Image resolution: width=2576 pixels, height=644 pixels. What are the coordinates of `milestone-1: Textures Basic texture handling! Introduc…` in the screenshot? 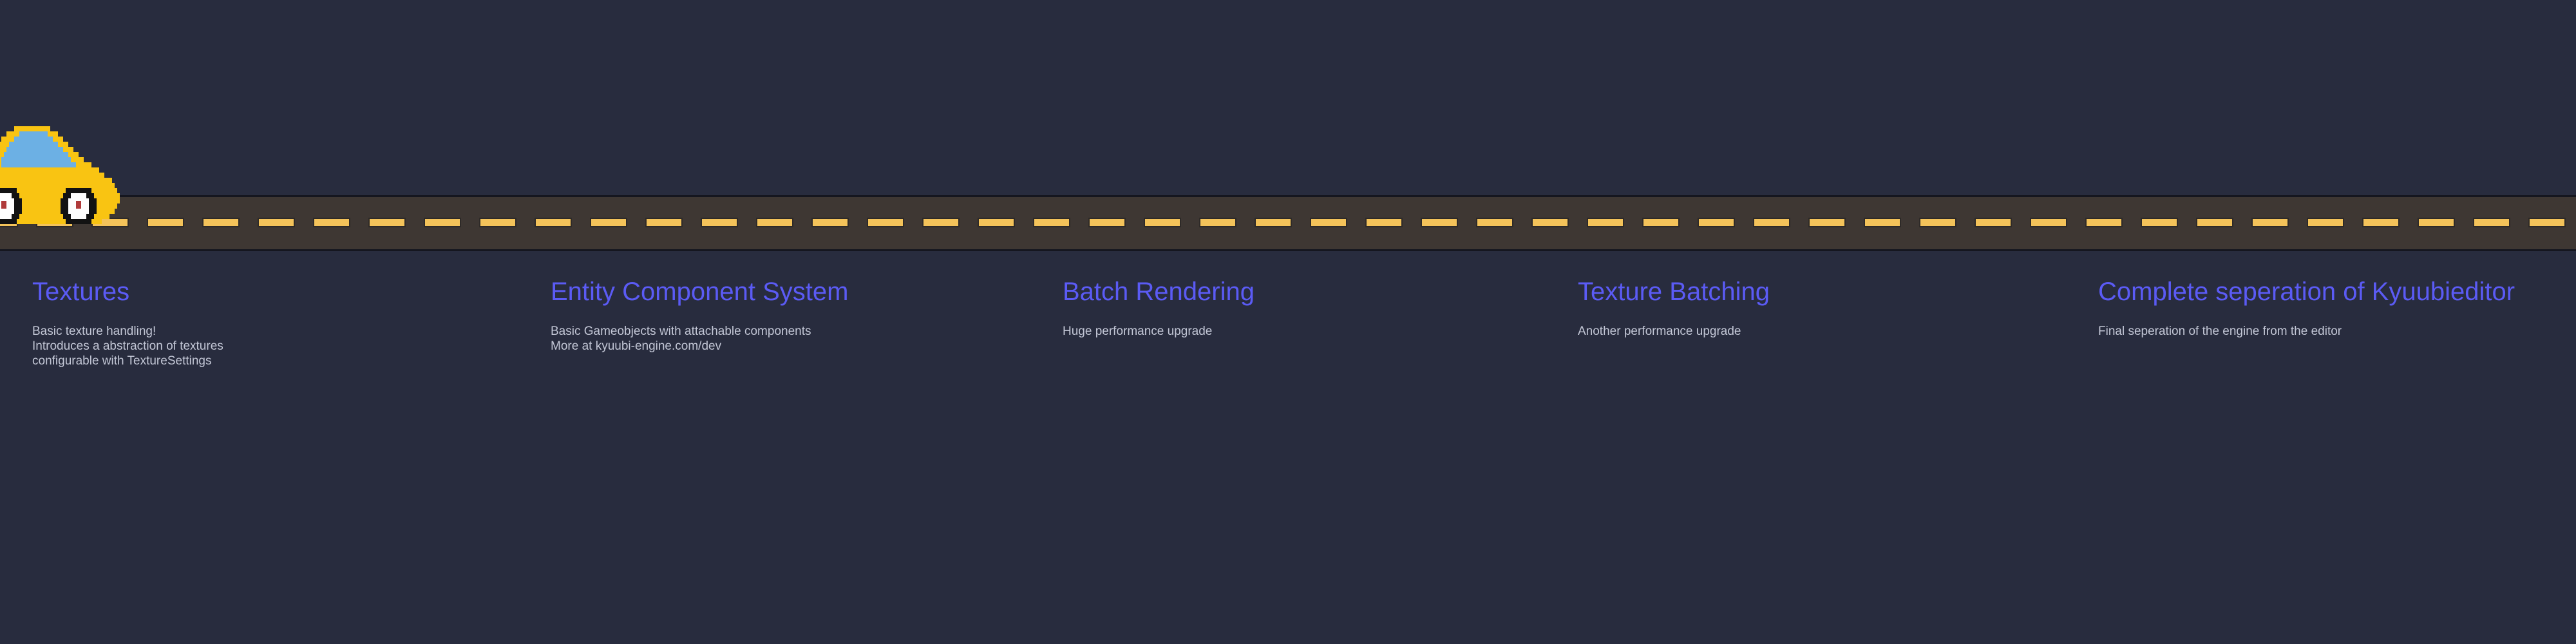 It's located at (128, 323).